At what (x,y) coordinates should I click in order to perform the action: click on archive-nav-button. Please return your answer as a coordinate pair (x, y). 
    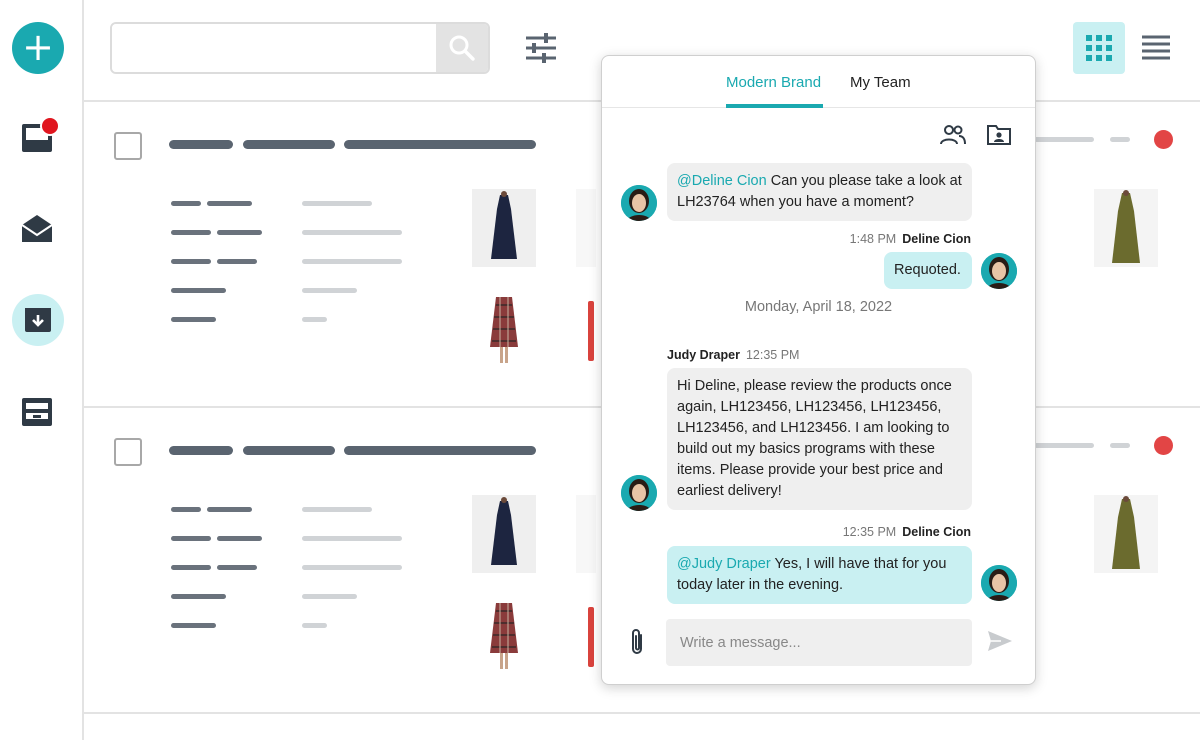
    Looking at the image, I should click on (38, 320).